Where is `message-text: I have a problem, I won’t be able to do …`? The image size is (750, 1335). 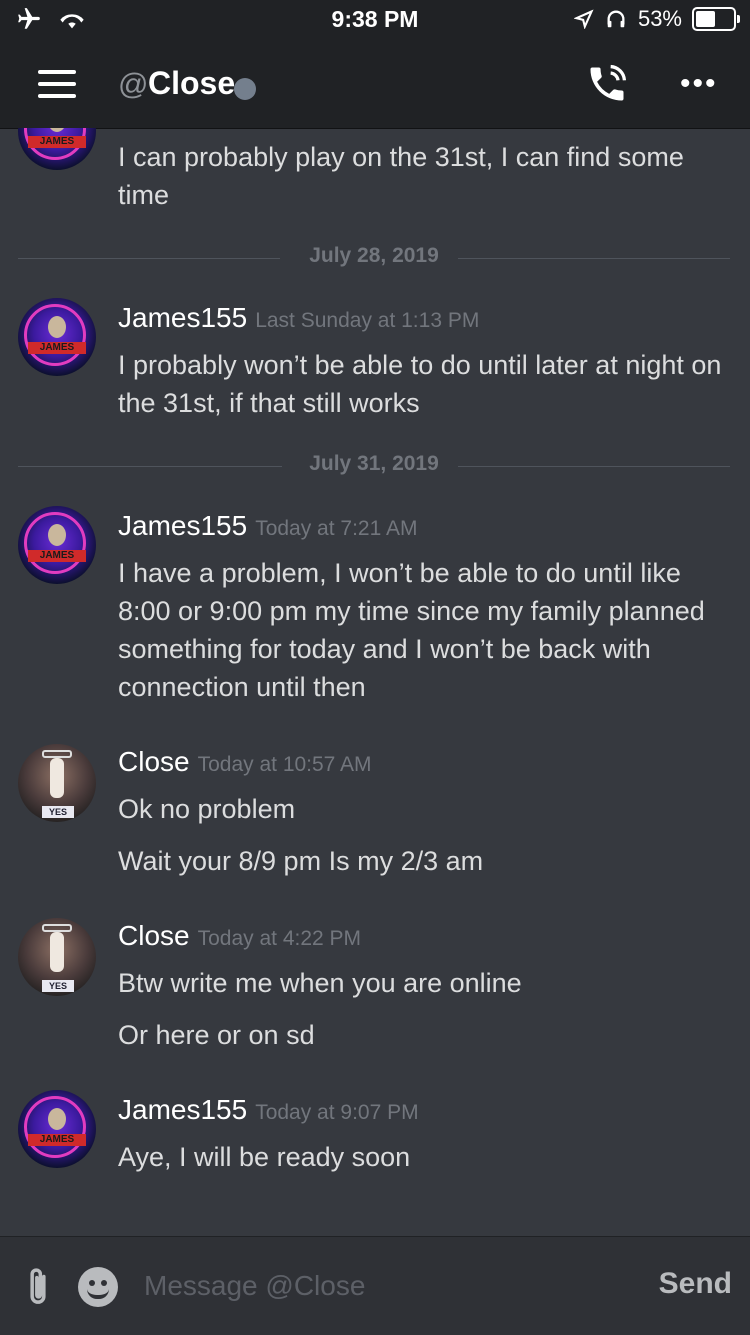
message-text: I have a problem, I won’t be able to do … is located at coordinates (411, 630).